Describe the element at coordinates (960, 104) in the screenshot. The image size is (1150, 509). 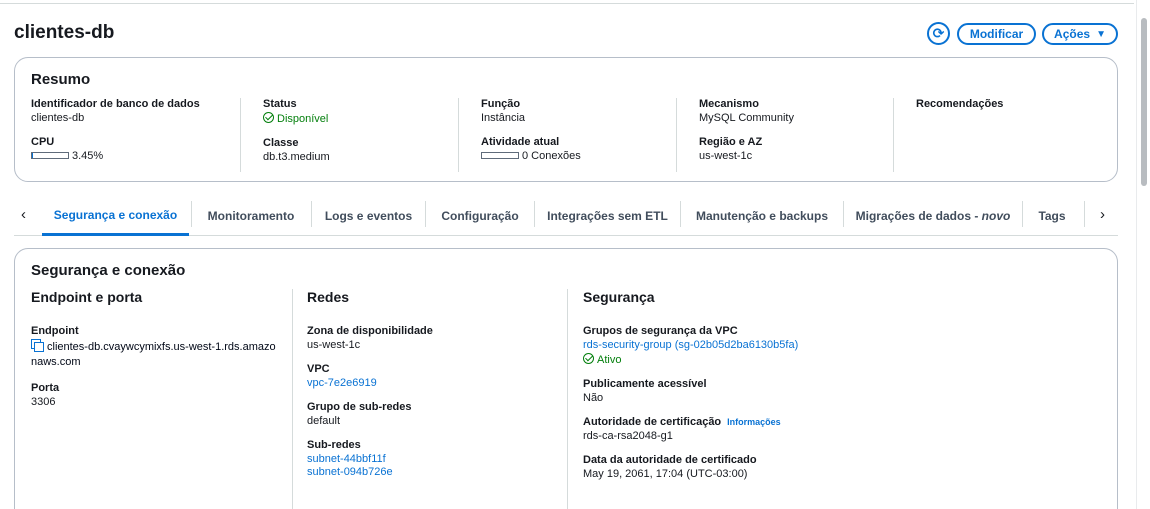
I see `recommendations-label: Recomendações` at that location.